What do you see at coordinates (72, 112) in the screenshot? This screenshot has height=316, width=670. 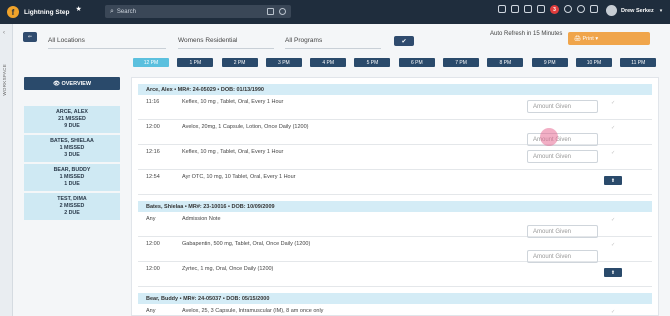 I see `patient-name: ARCE, ALEX` at bounding box center [72, 112].